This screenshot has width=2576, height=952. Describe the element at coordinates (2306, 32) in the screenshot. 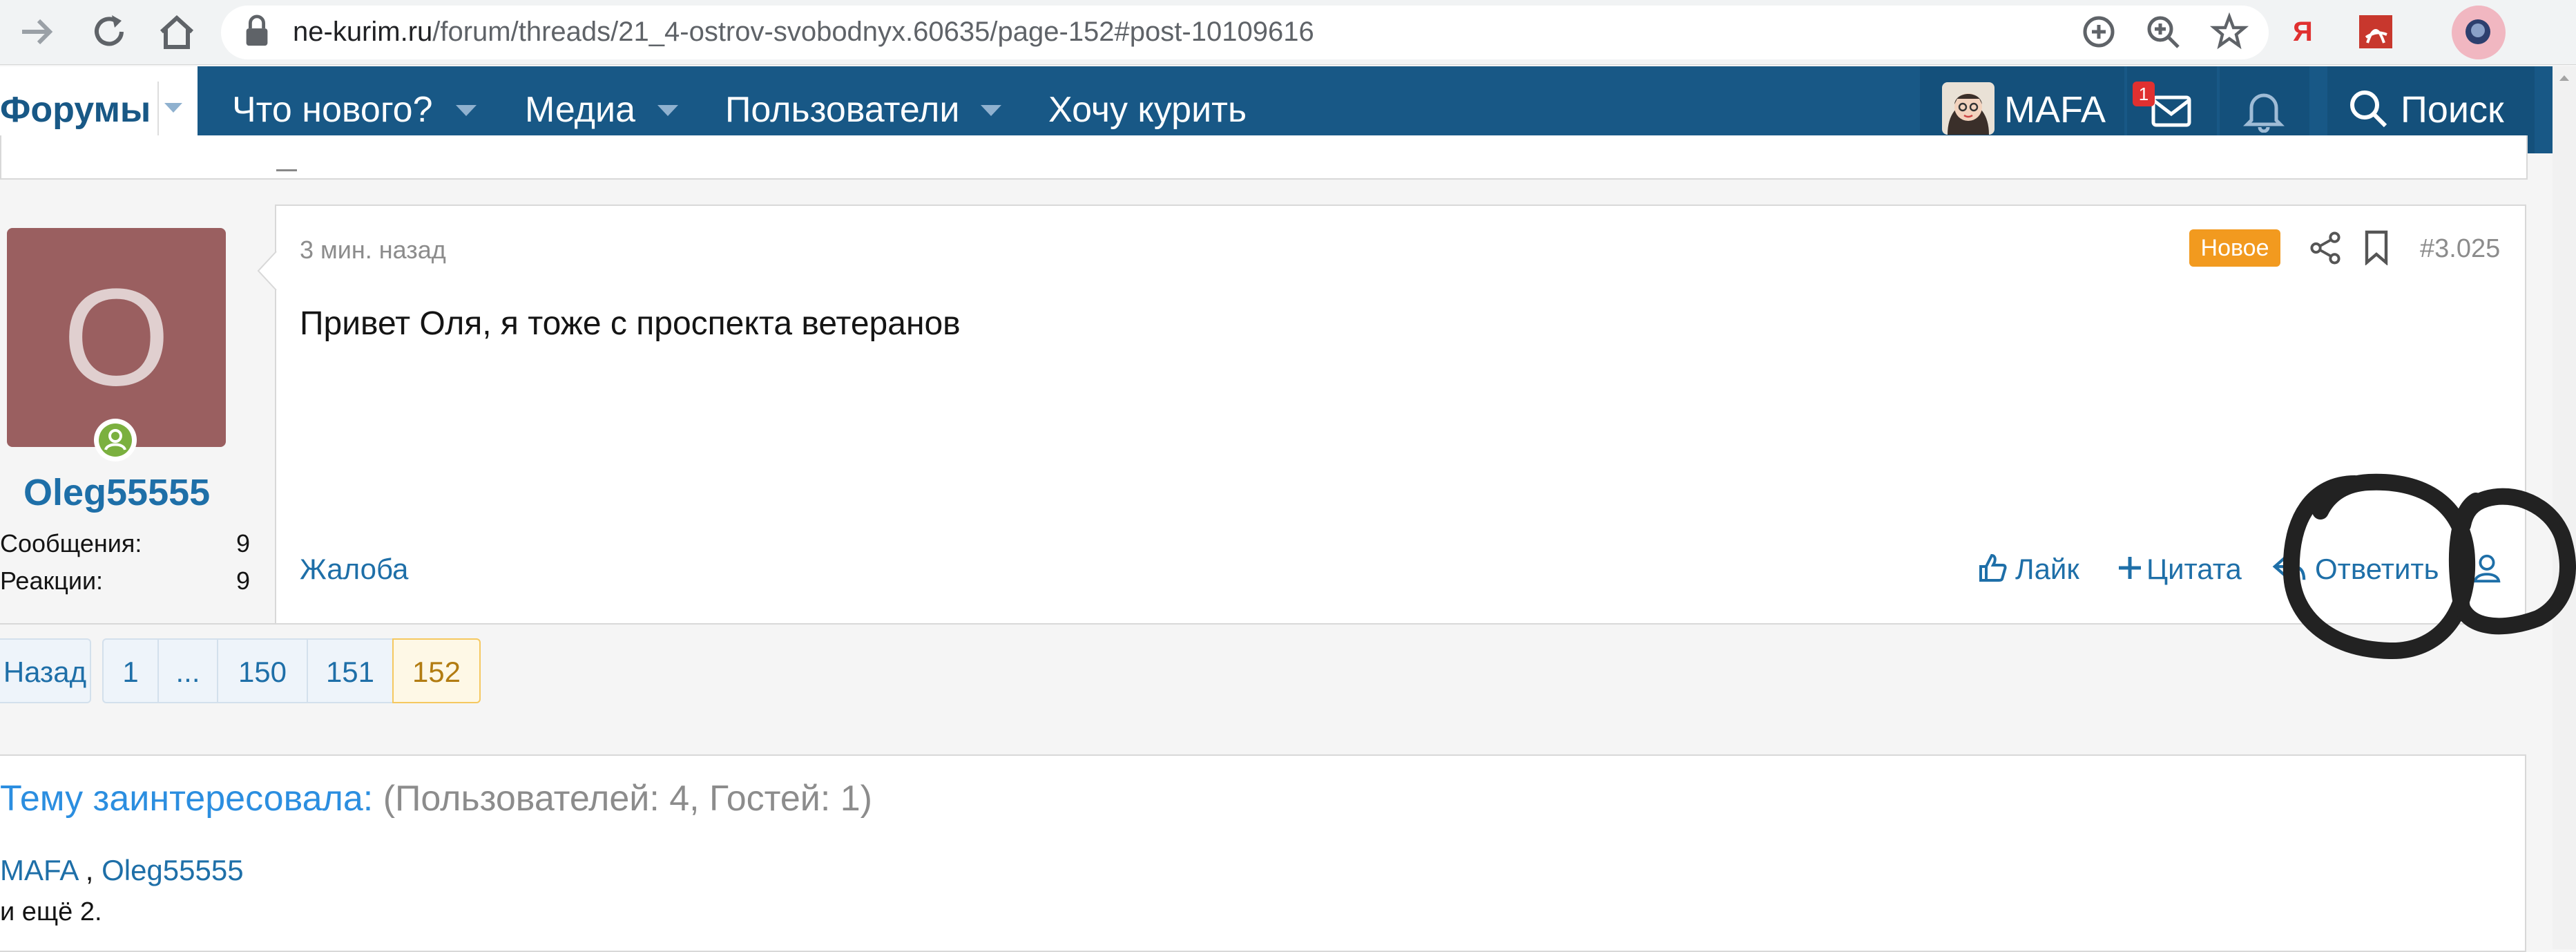

I see `yandex-extension-icon: Я` at that location.